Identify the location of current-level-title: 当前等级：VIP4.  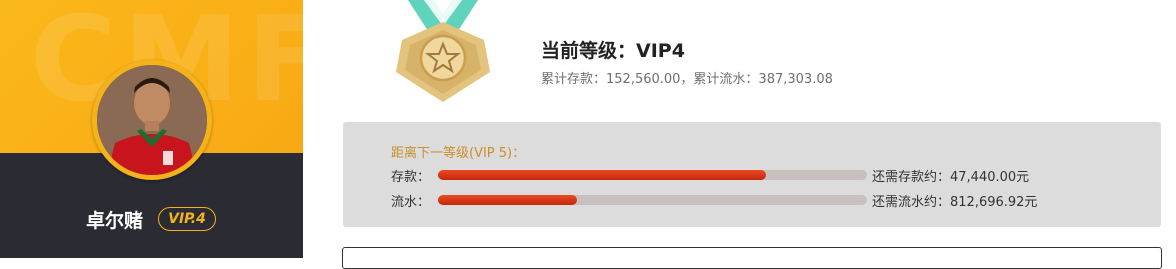
(613, 51).